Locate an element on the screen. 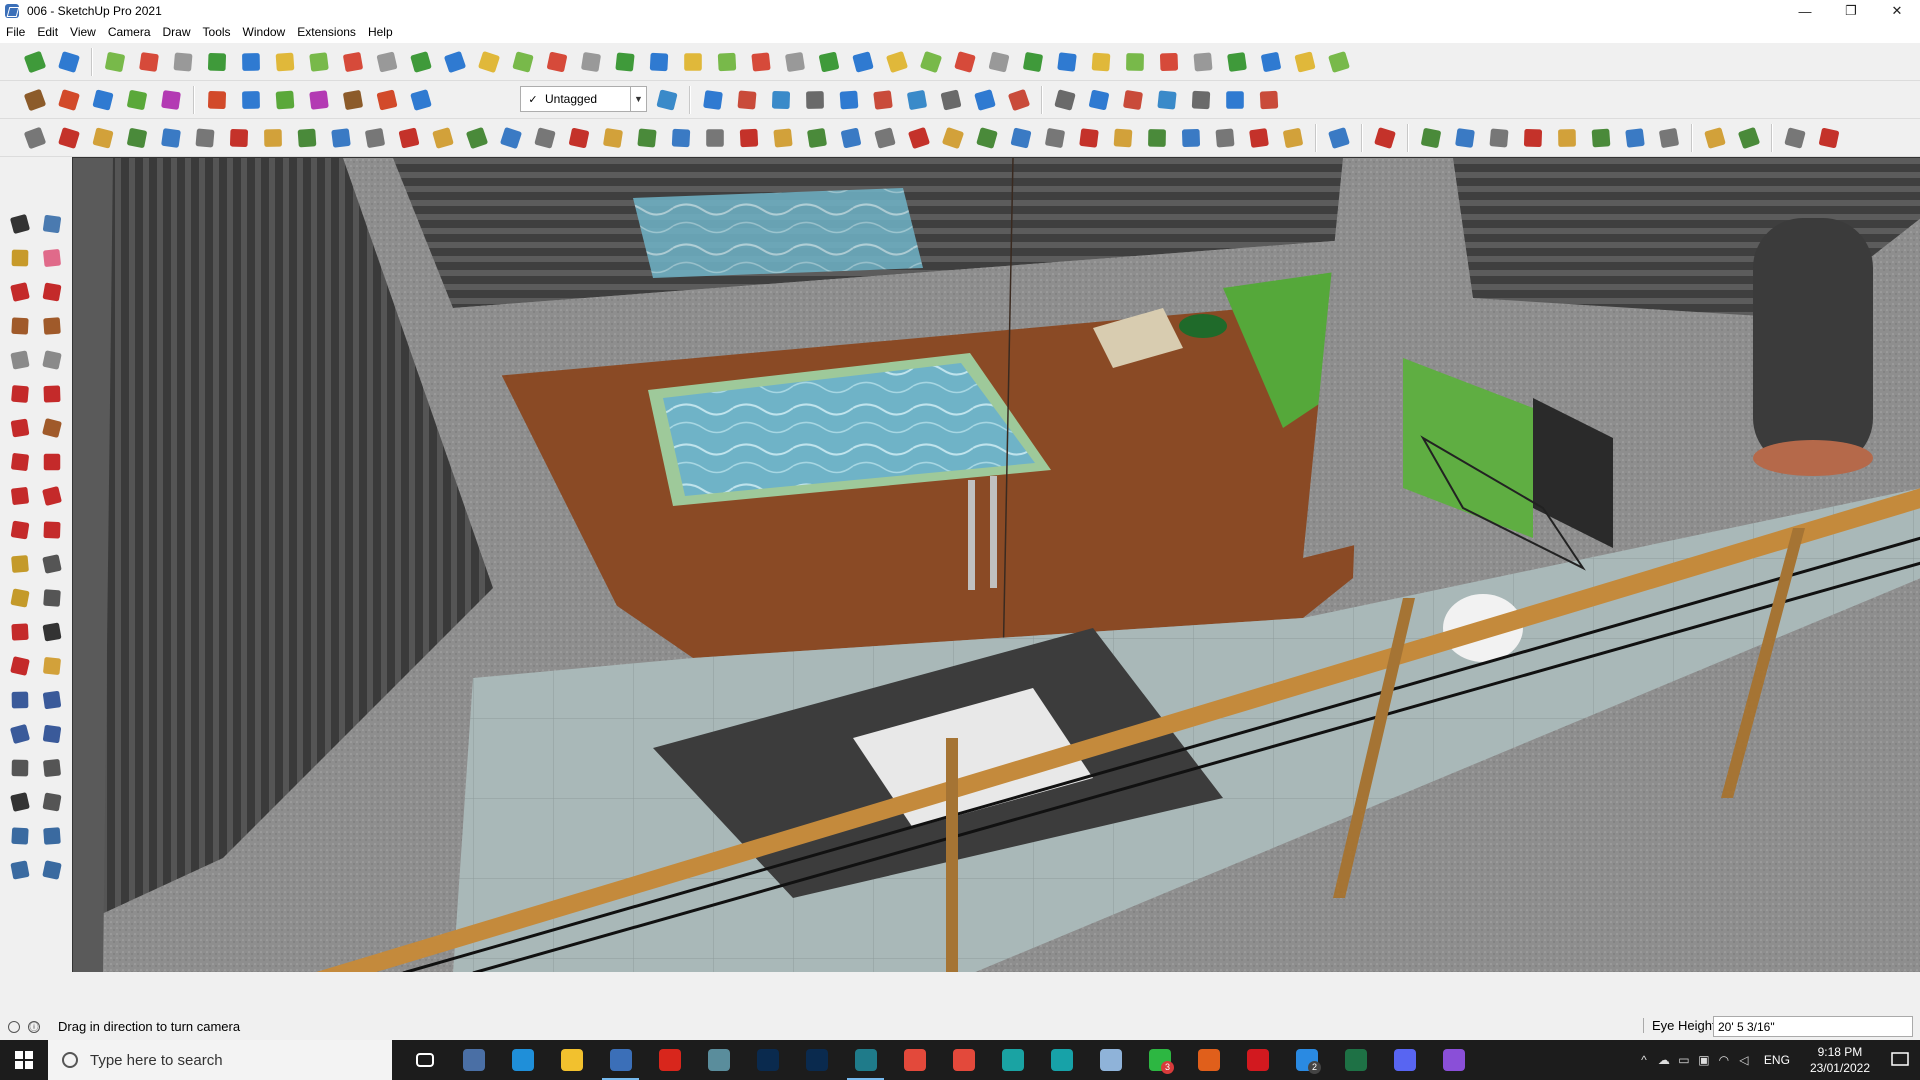 Image resolution: width=1920 pixels, height=1080 pixels. two-point-arc-icon is located at coordinates (20, 428).